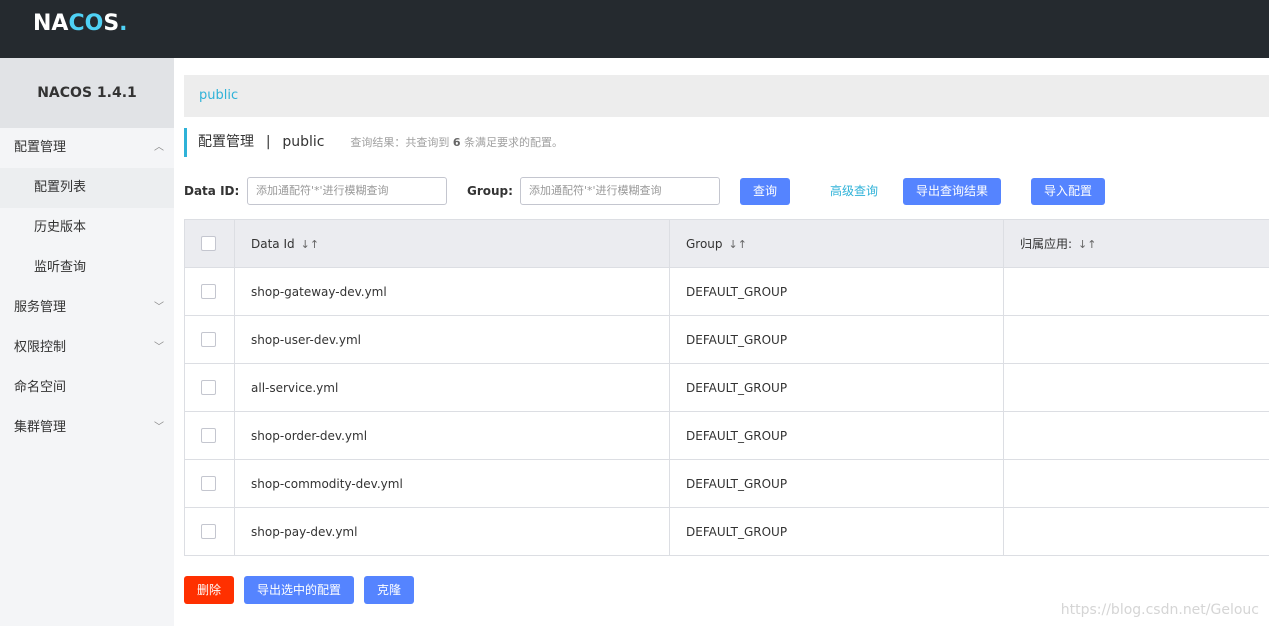  Describe the element at coordinates (226, 142) in the screenshot. I see `page-title: 配置管理` at that location.